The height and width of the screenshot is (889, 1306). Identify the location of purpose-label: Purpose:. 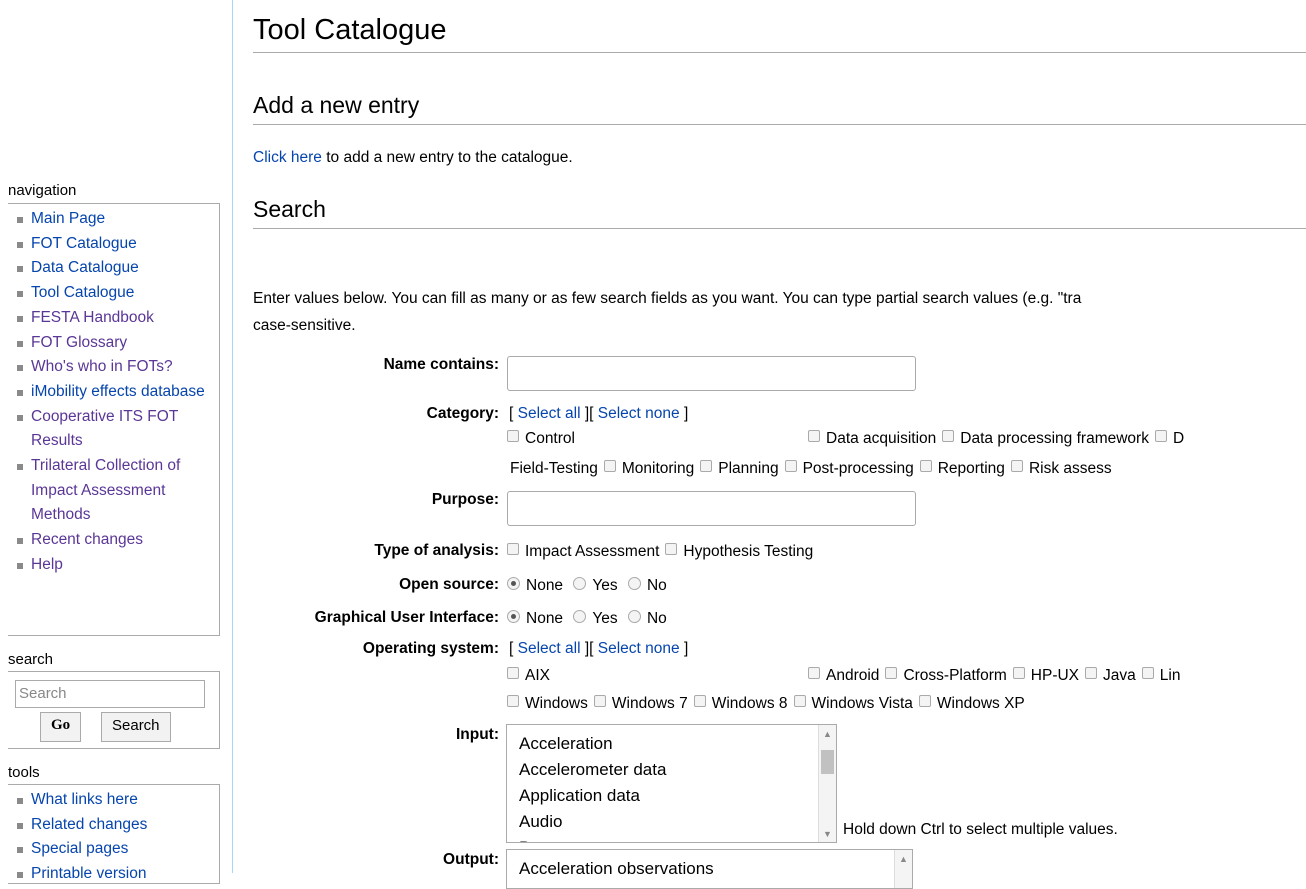
(465, 499).